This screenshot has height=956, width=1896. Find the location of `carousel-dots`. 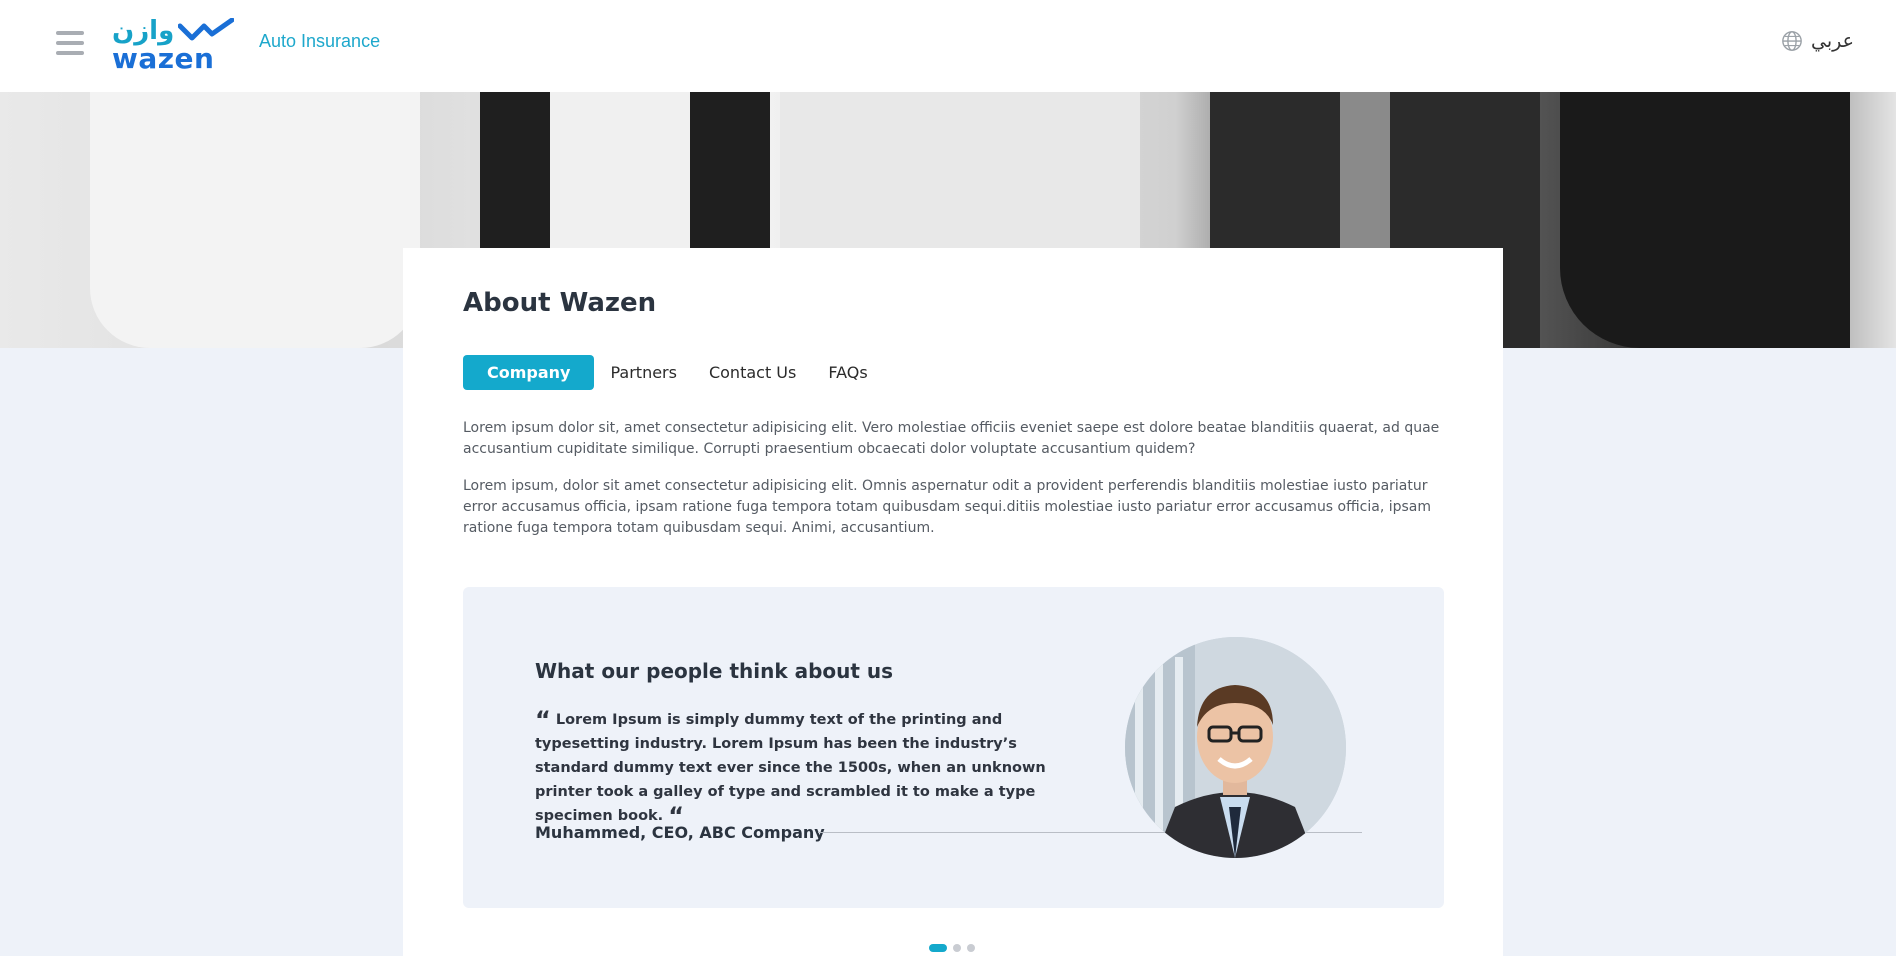

carousel-dots is located at coordinates (952, 948).